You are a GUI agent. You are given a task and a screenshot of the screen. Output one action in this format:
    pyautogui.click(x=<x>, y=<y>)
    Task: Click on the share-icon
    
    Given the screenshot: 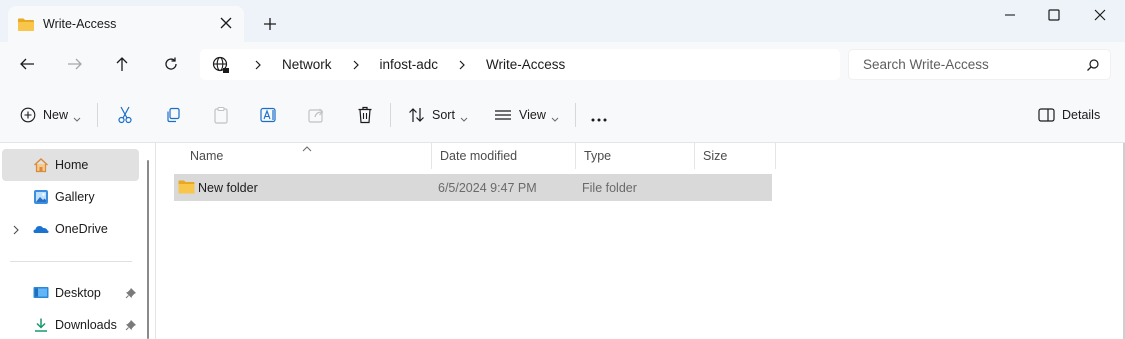 What is the action you would take?
    pyautogui.click(x=317, y=115)
    